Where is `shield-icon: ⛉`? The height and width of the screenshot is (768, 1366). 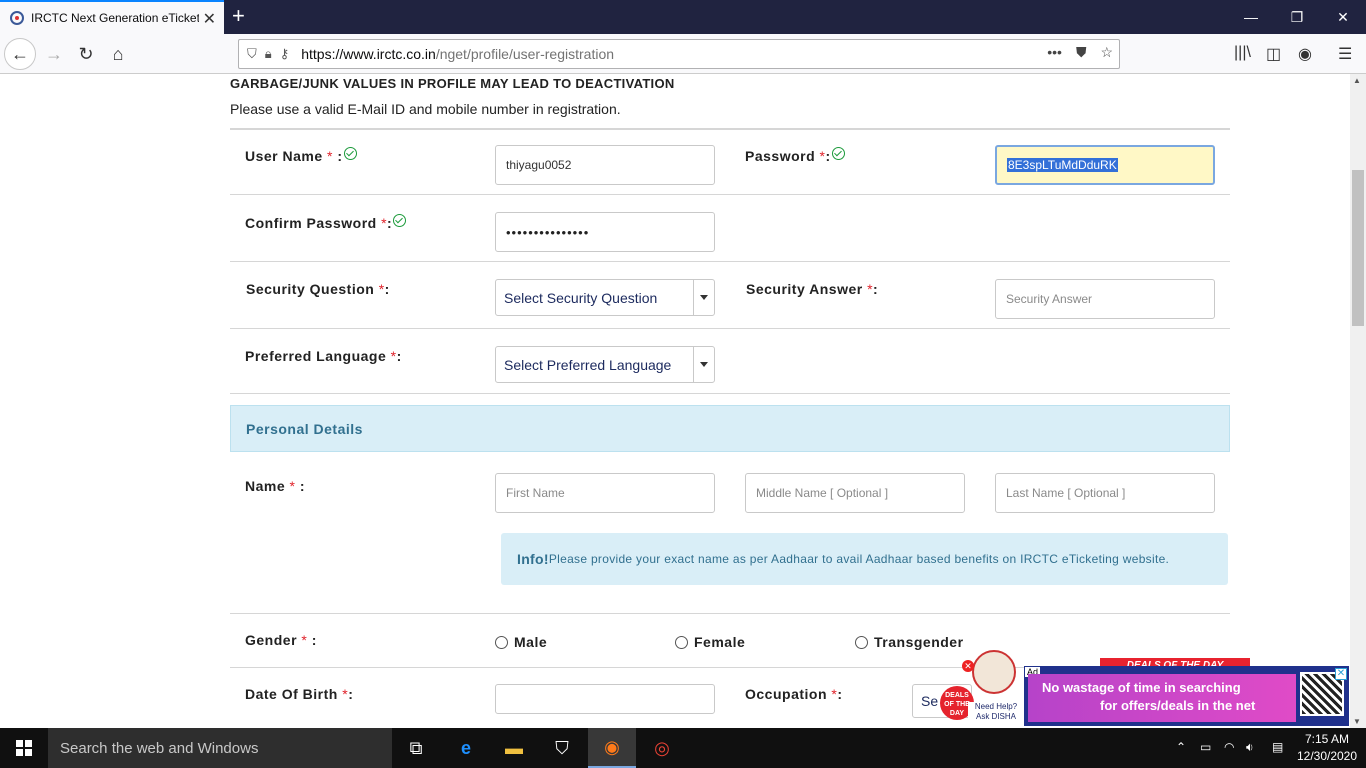 shield-icon: ⛉ is located at coordinates (252, 54).